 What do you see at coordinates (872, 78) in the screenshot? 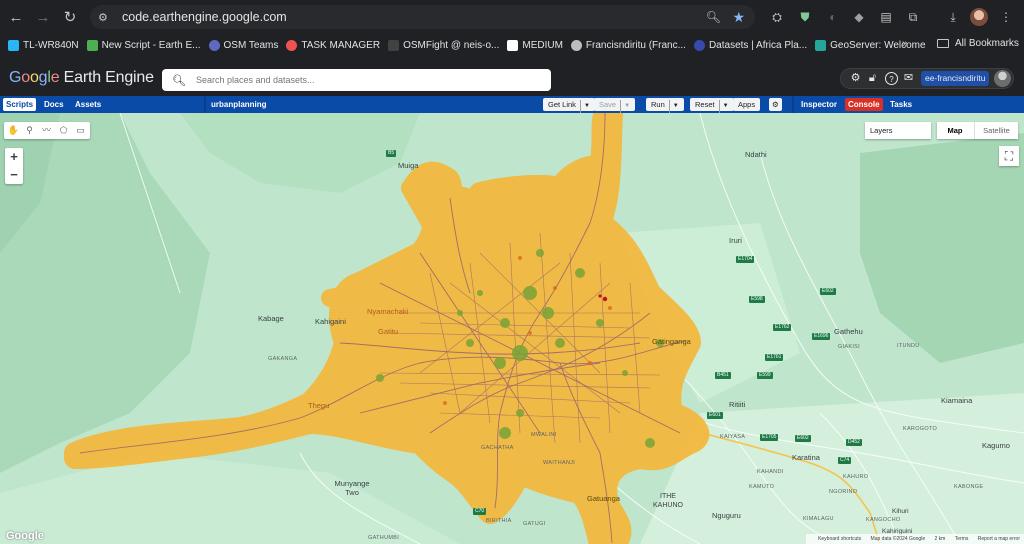
I see `lock-icon: 🔓︎` at bounding box center [872, 78].